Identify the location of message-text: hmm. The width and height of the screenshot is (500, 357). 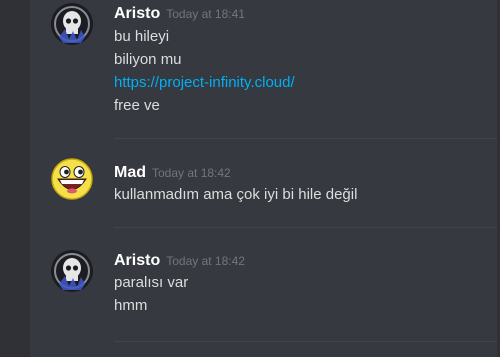
(131, 305).